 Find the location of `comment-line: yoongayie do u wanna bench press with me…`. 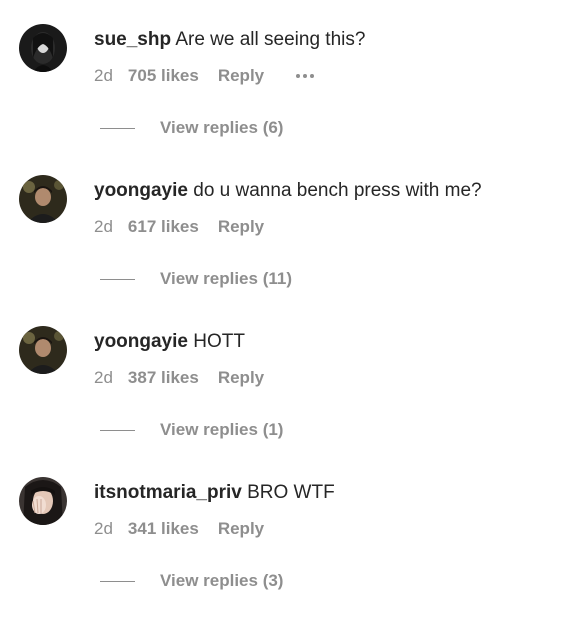

comment-line: yoongayie do u wanna bench press with me… is located at coordinates (288, 191).